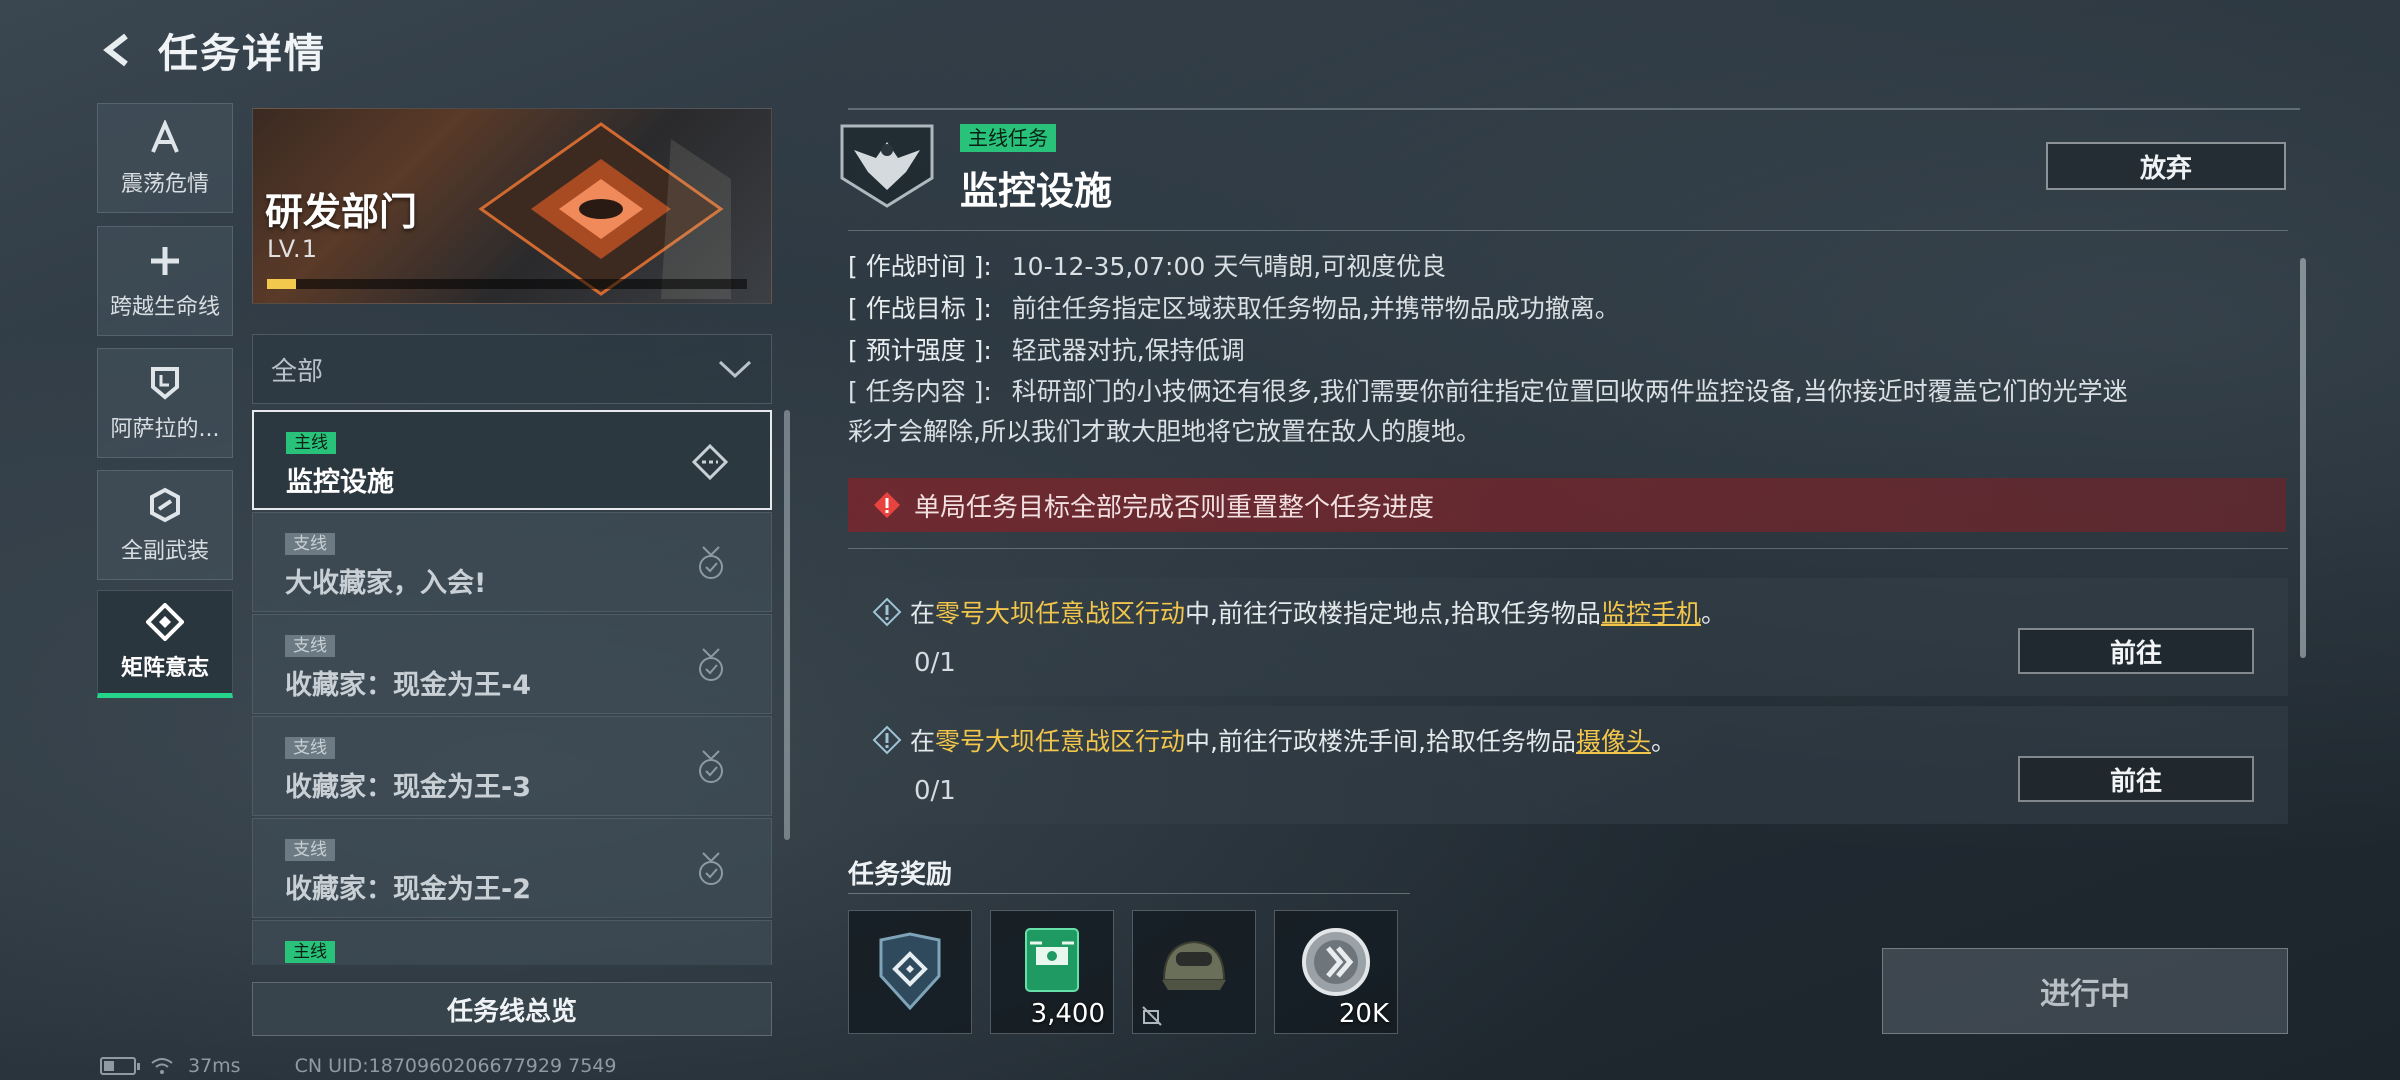 The width and height of the screenshot is (2400, 1080). I want to click on rewards-title: 任务奖励, so click(900, 875).